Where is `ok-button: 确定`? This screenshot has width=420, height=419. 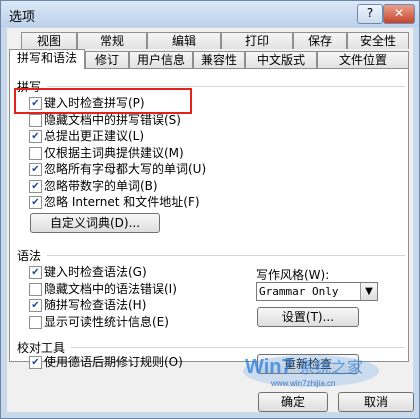
ok-button: 确定 is located at coordinates (293, 402).